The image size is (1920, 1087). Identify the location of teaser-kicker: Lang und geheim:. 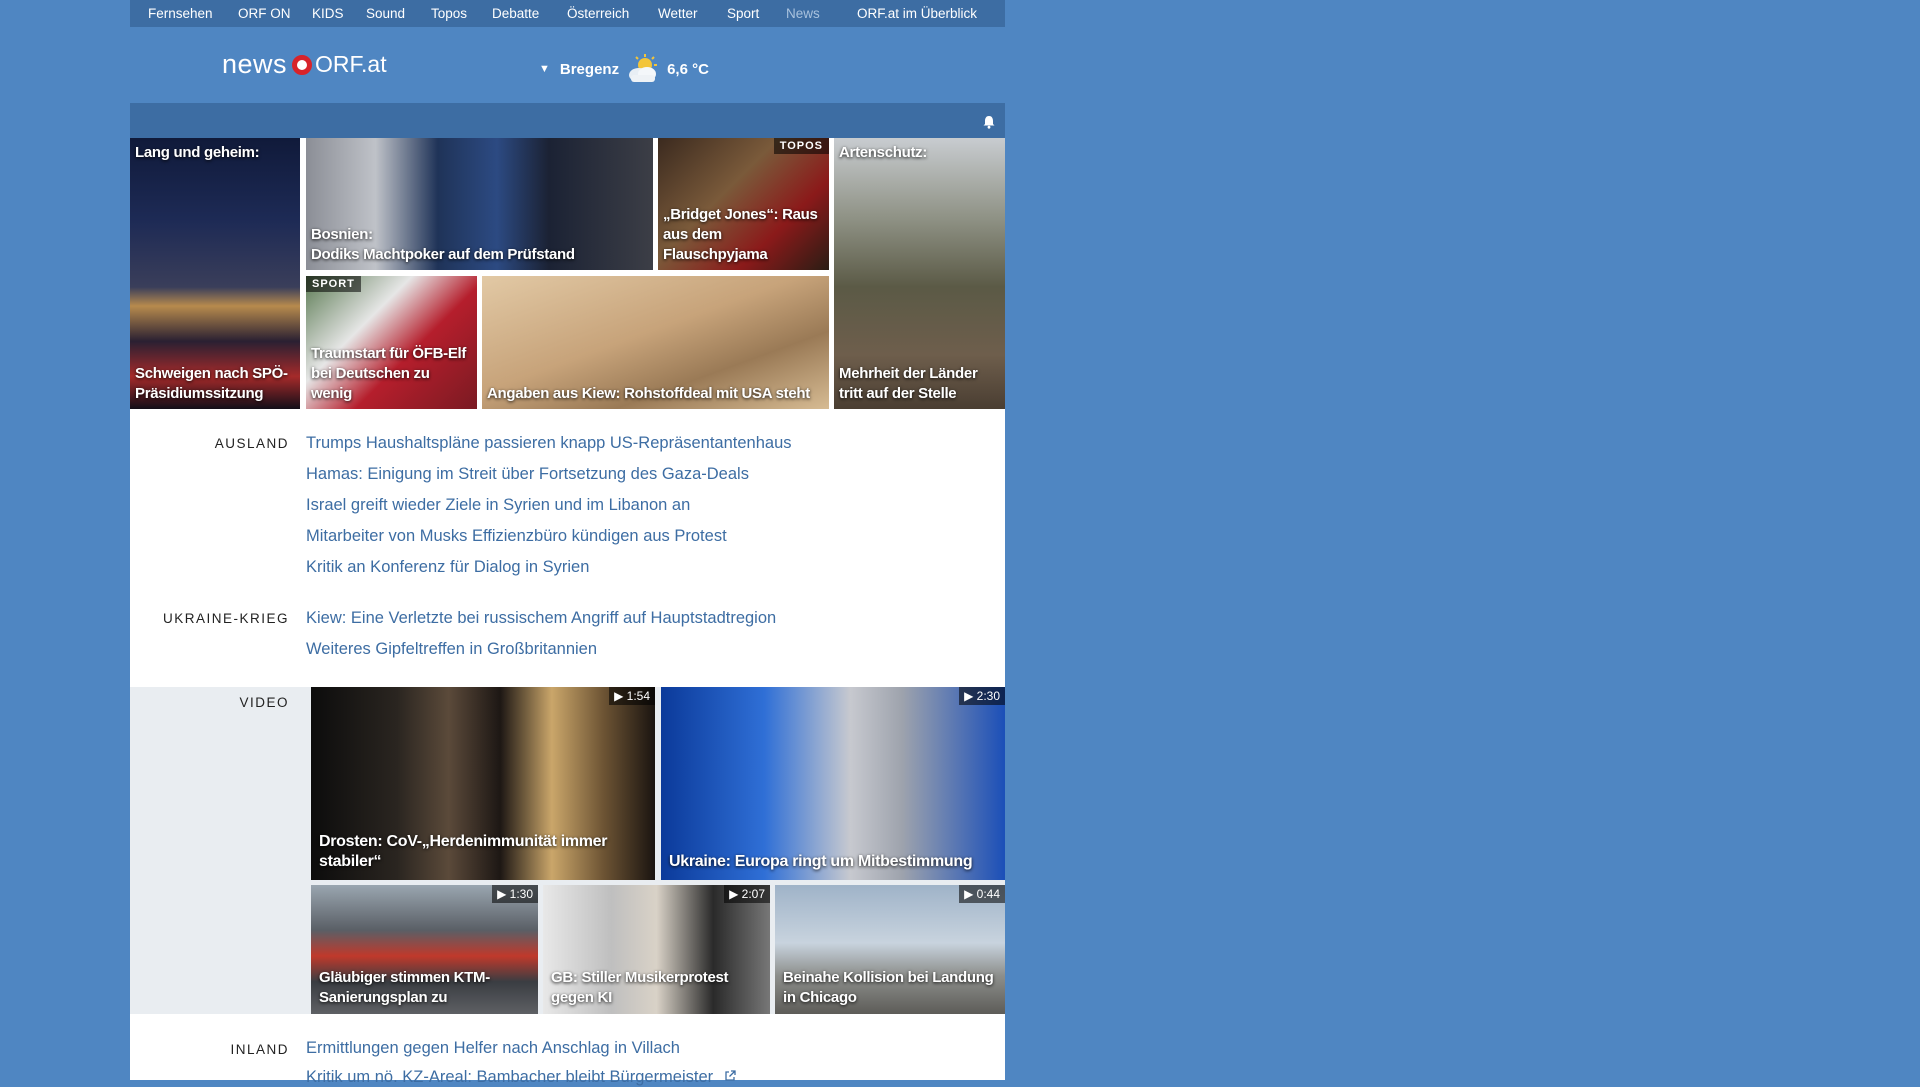
(197, 152).